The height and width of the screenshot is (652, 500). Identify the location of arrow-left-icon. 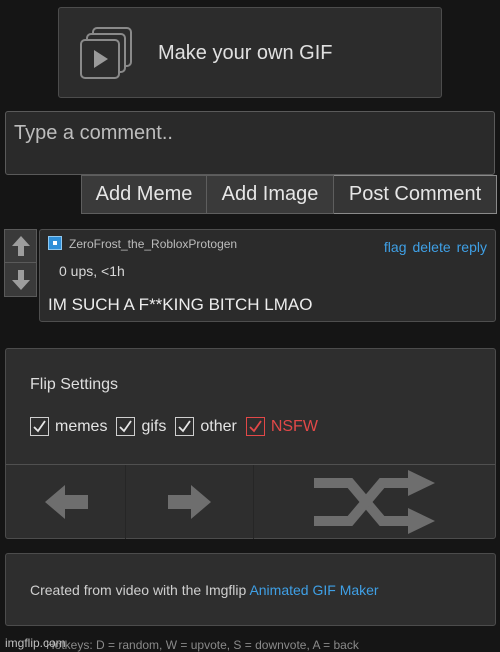
(66, 502).